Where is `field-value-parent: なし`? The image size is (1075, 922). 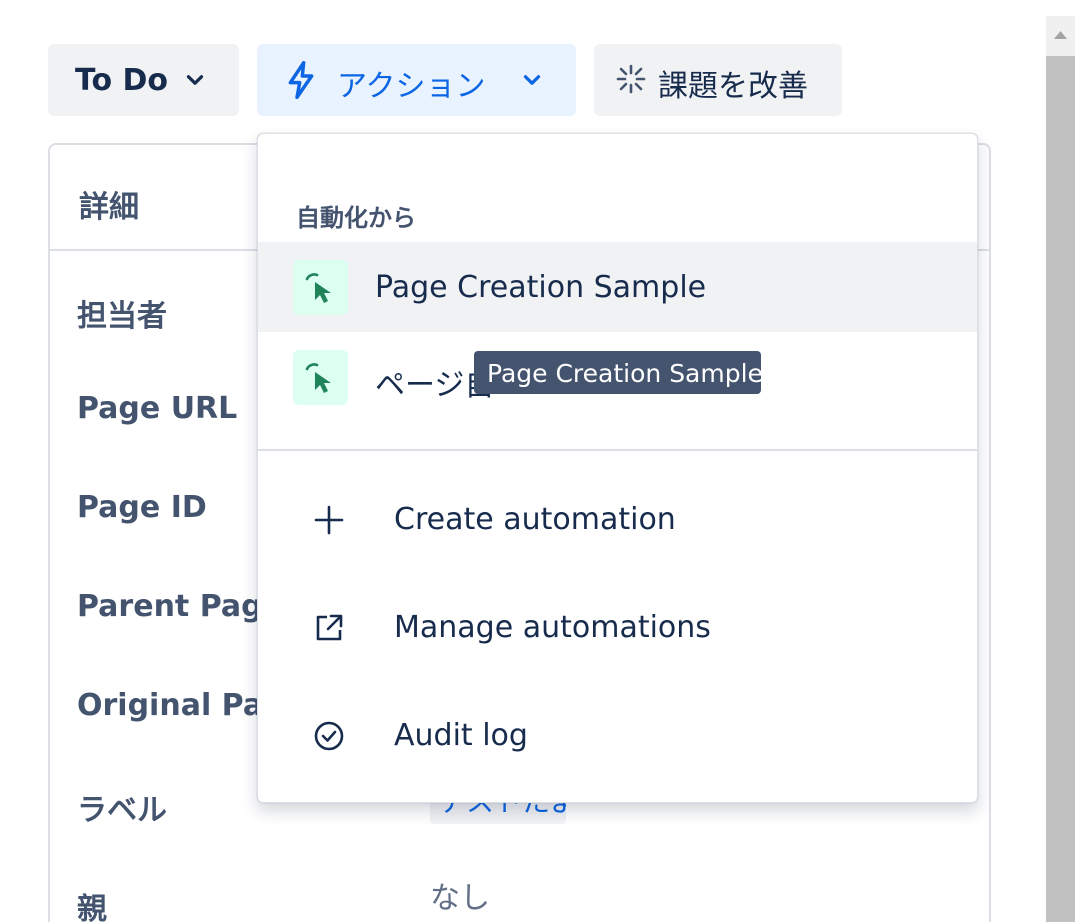
field-value-parent: なし is located at coordinates (460, 895).